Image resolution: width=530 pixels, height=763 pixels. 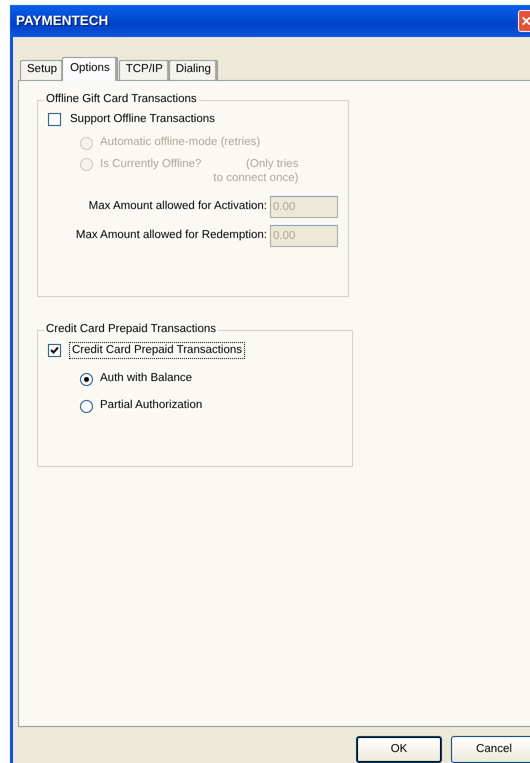 What do you see at coordinates (399, 749) in the screenshot?
I see `dialog-button: OK` at bounding box center [399, 749].